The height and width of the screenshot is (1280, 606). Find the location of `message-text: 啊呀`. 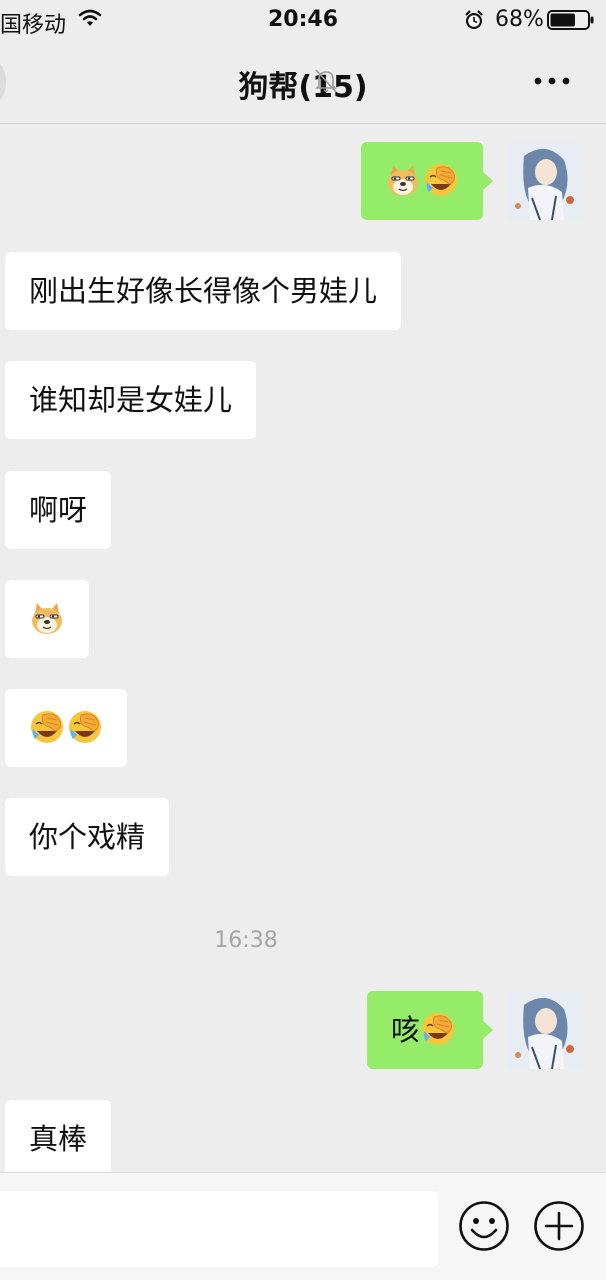

message-text: 啊呀 is located at coordinates (58, 510).